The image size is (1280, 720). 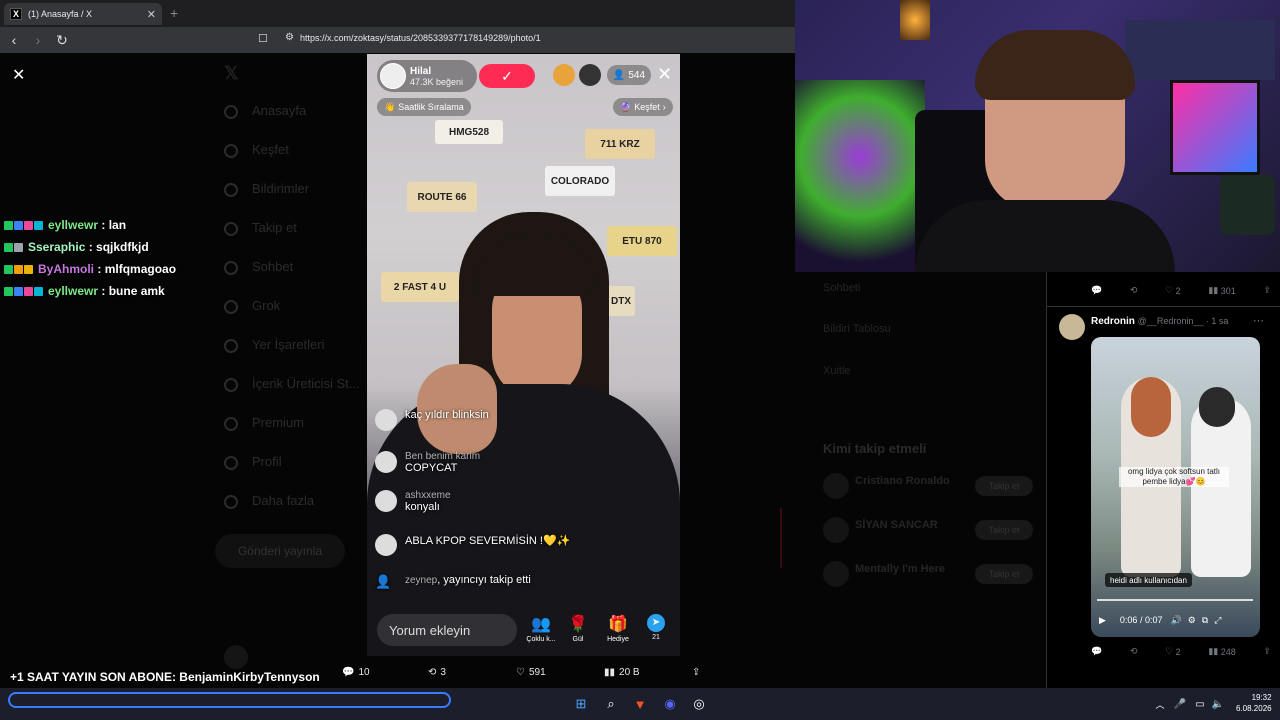 What do you see at coordinates (531, 672) in the screenshot?
I see `like-stat: ♡ 591` at bounding box center [531, 672].